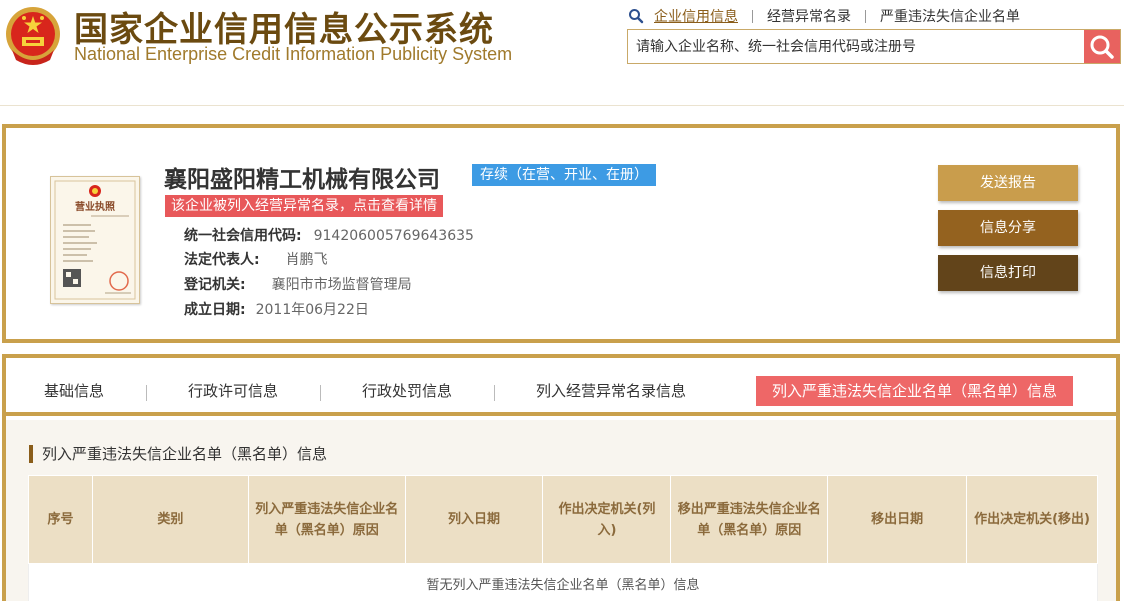 The width and height of the screenshot is (1124, 601). I want to click on send-report-button: 发送报告, so click(1008, 183).